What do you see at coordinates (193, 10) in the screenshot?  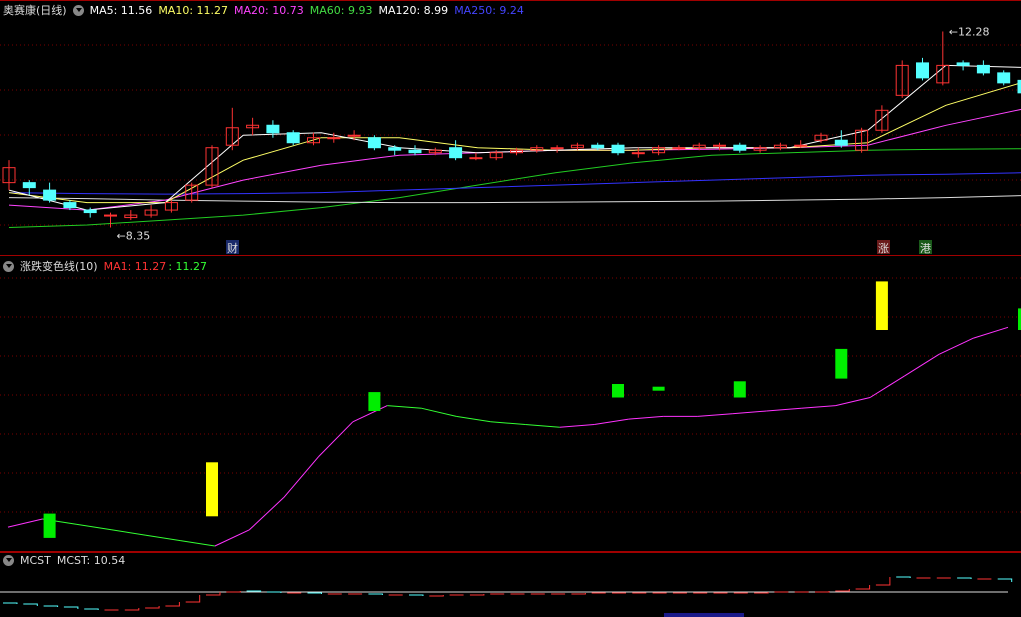 I see `ma-legend-item: MA10: 11.27` at bounding box center [193, 10].